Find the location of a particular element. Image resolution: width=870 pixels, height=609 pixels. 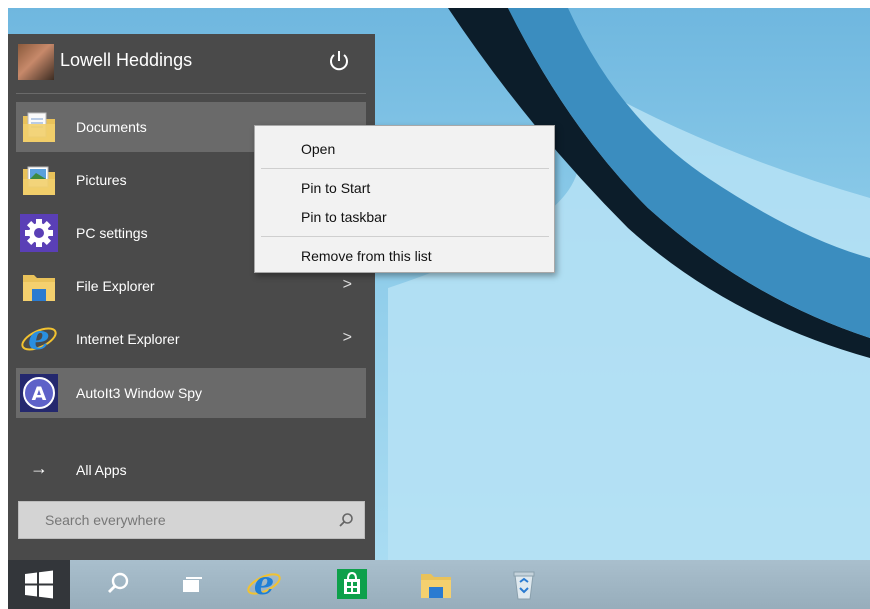

context-item-remove-from-list: Remove from this list is located at coordinates (405, 255).